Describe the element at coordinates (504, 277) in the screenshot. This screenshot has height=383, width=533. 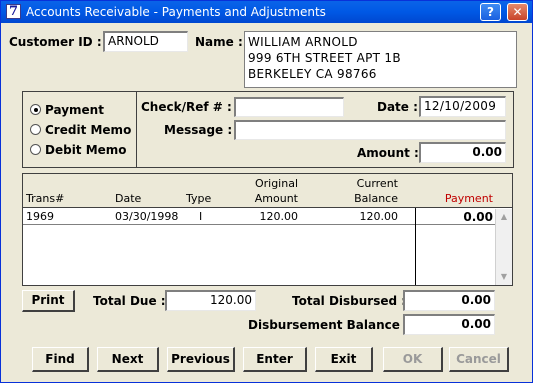
I see `scroll-down-icon: ▼` at that location.